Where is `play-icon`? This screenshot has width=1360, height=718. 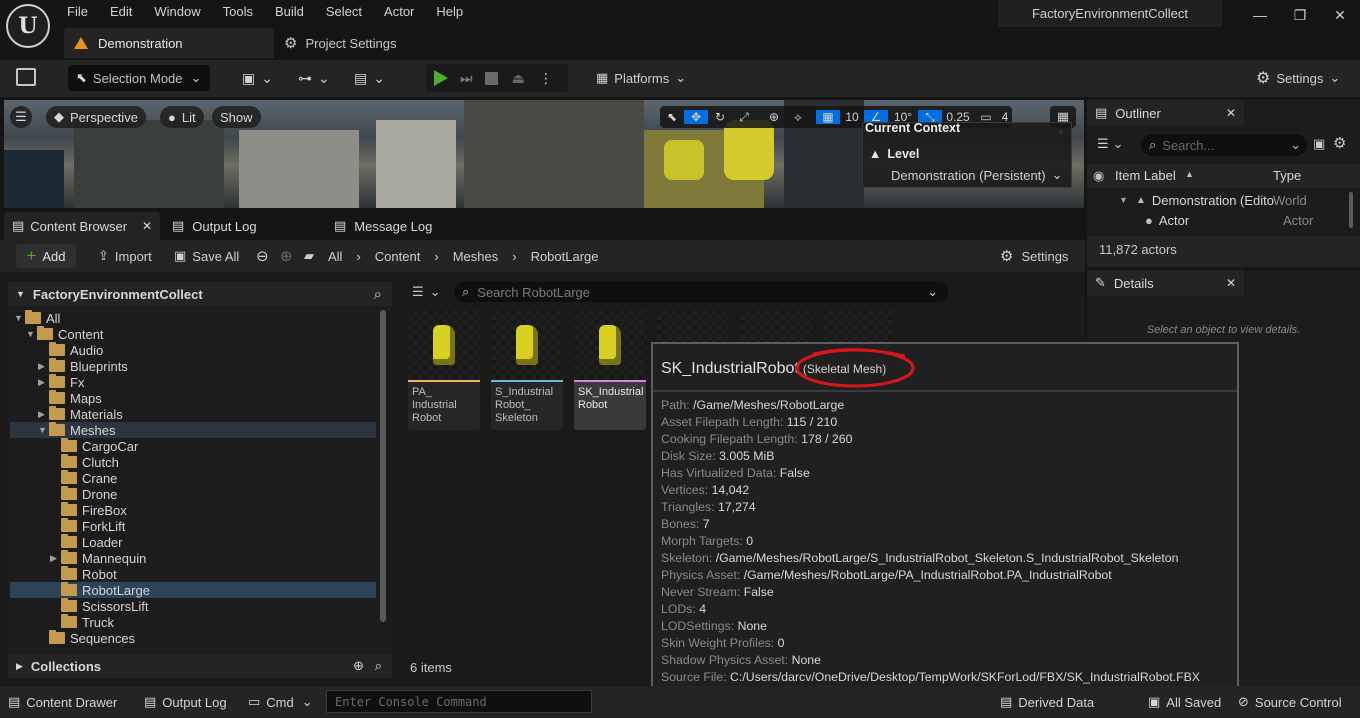
play-icon is located at coordinates (441, 78).